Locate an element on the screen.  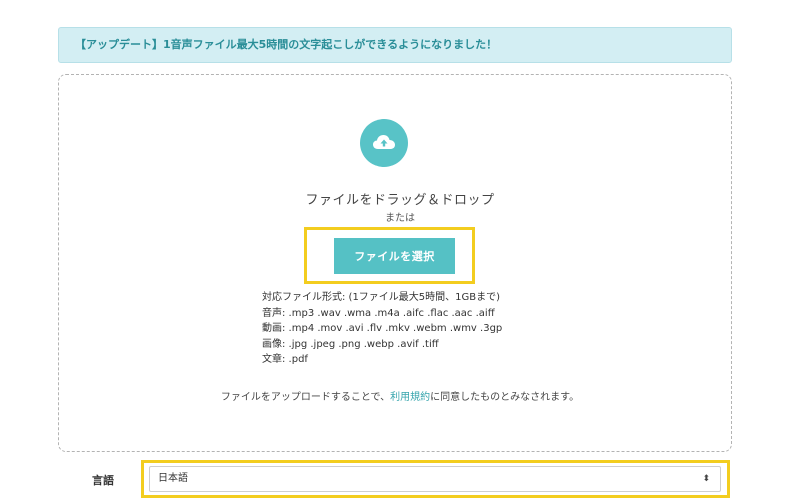
select-arrows-icon: ⬍ is located at coordinates (706, 479).